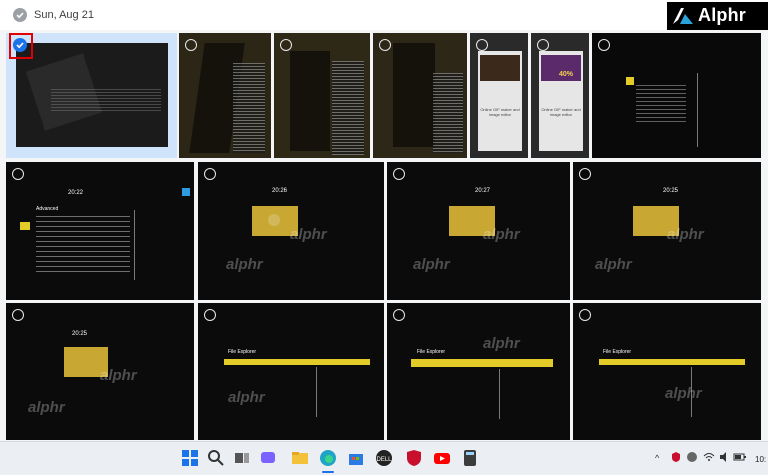 This screenshot has width=768, height=475. I want to click on dell-icon: DELL, so click(384, 458).